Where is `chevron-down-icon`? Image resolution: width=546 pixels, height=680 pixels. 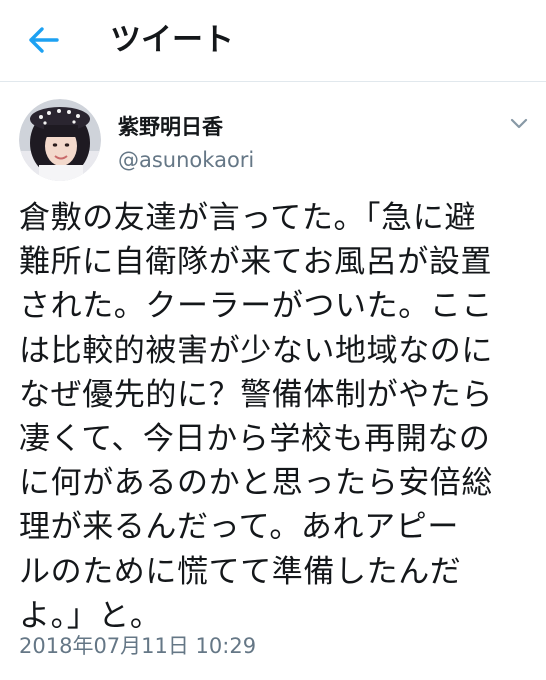
chevron-down-icon is located at coordinates (519, 123).